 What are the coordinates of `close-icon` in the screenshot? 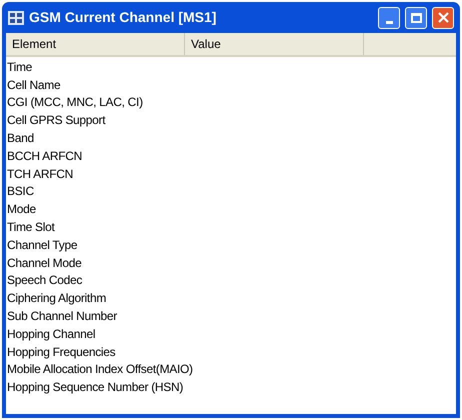 It's located at (443, 17).